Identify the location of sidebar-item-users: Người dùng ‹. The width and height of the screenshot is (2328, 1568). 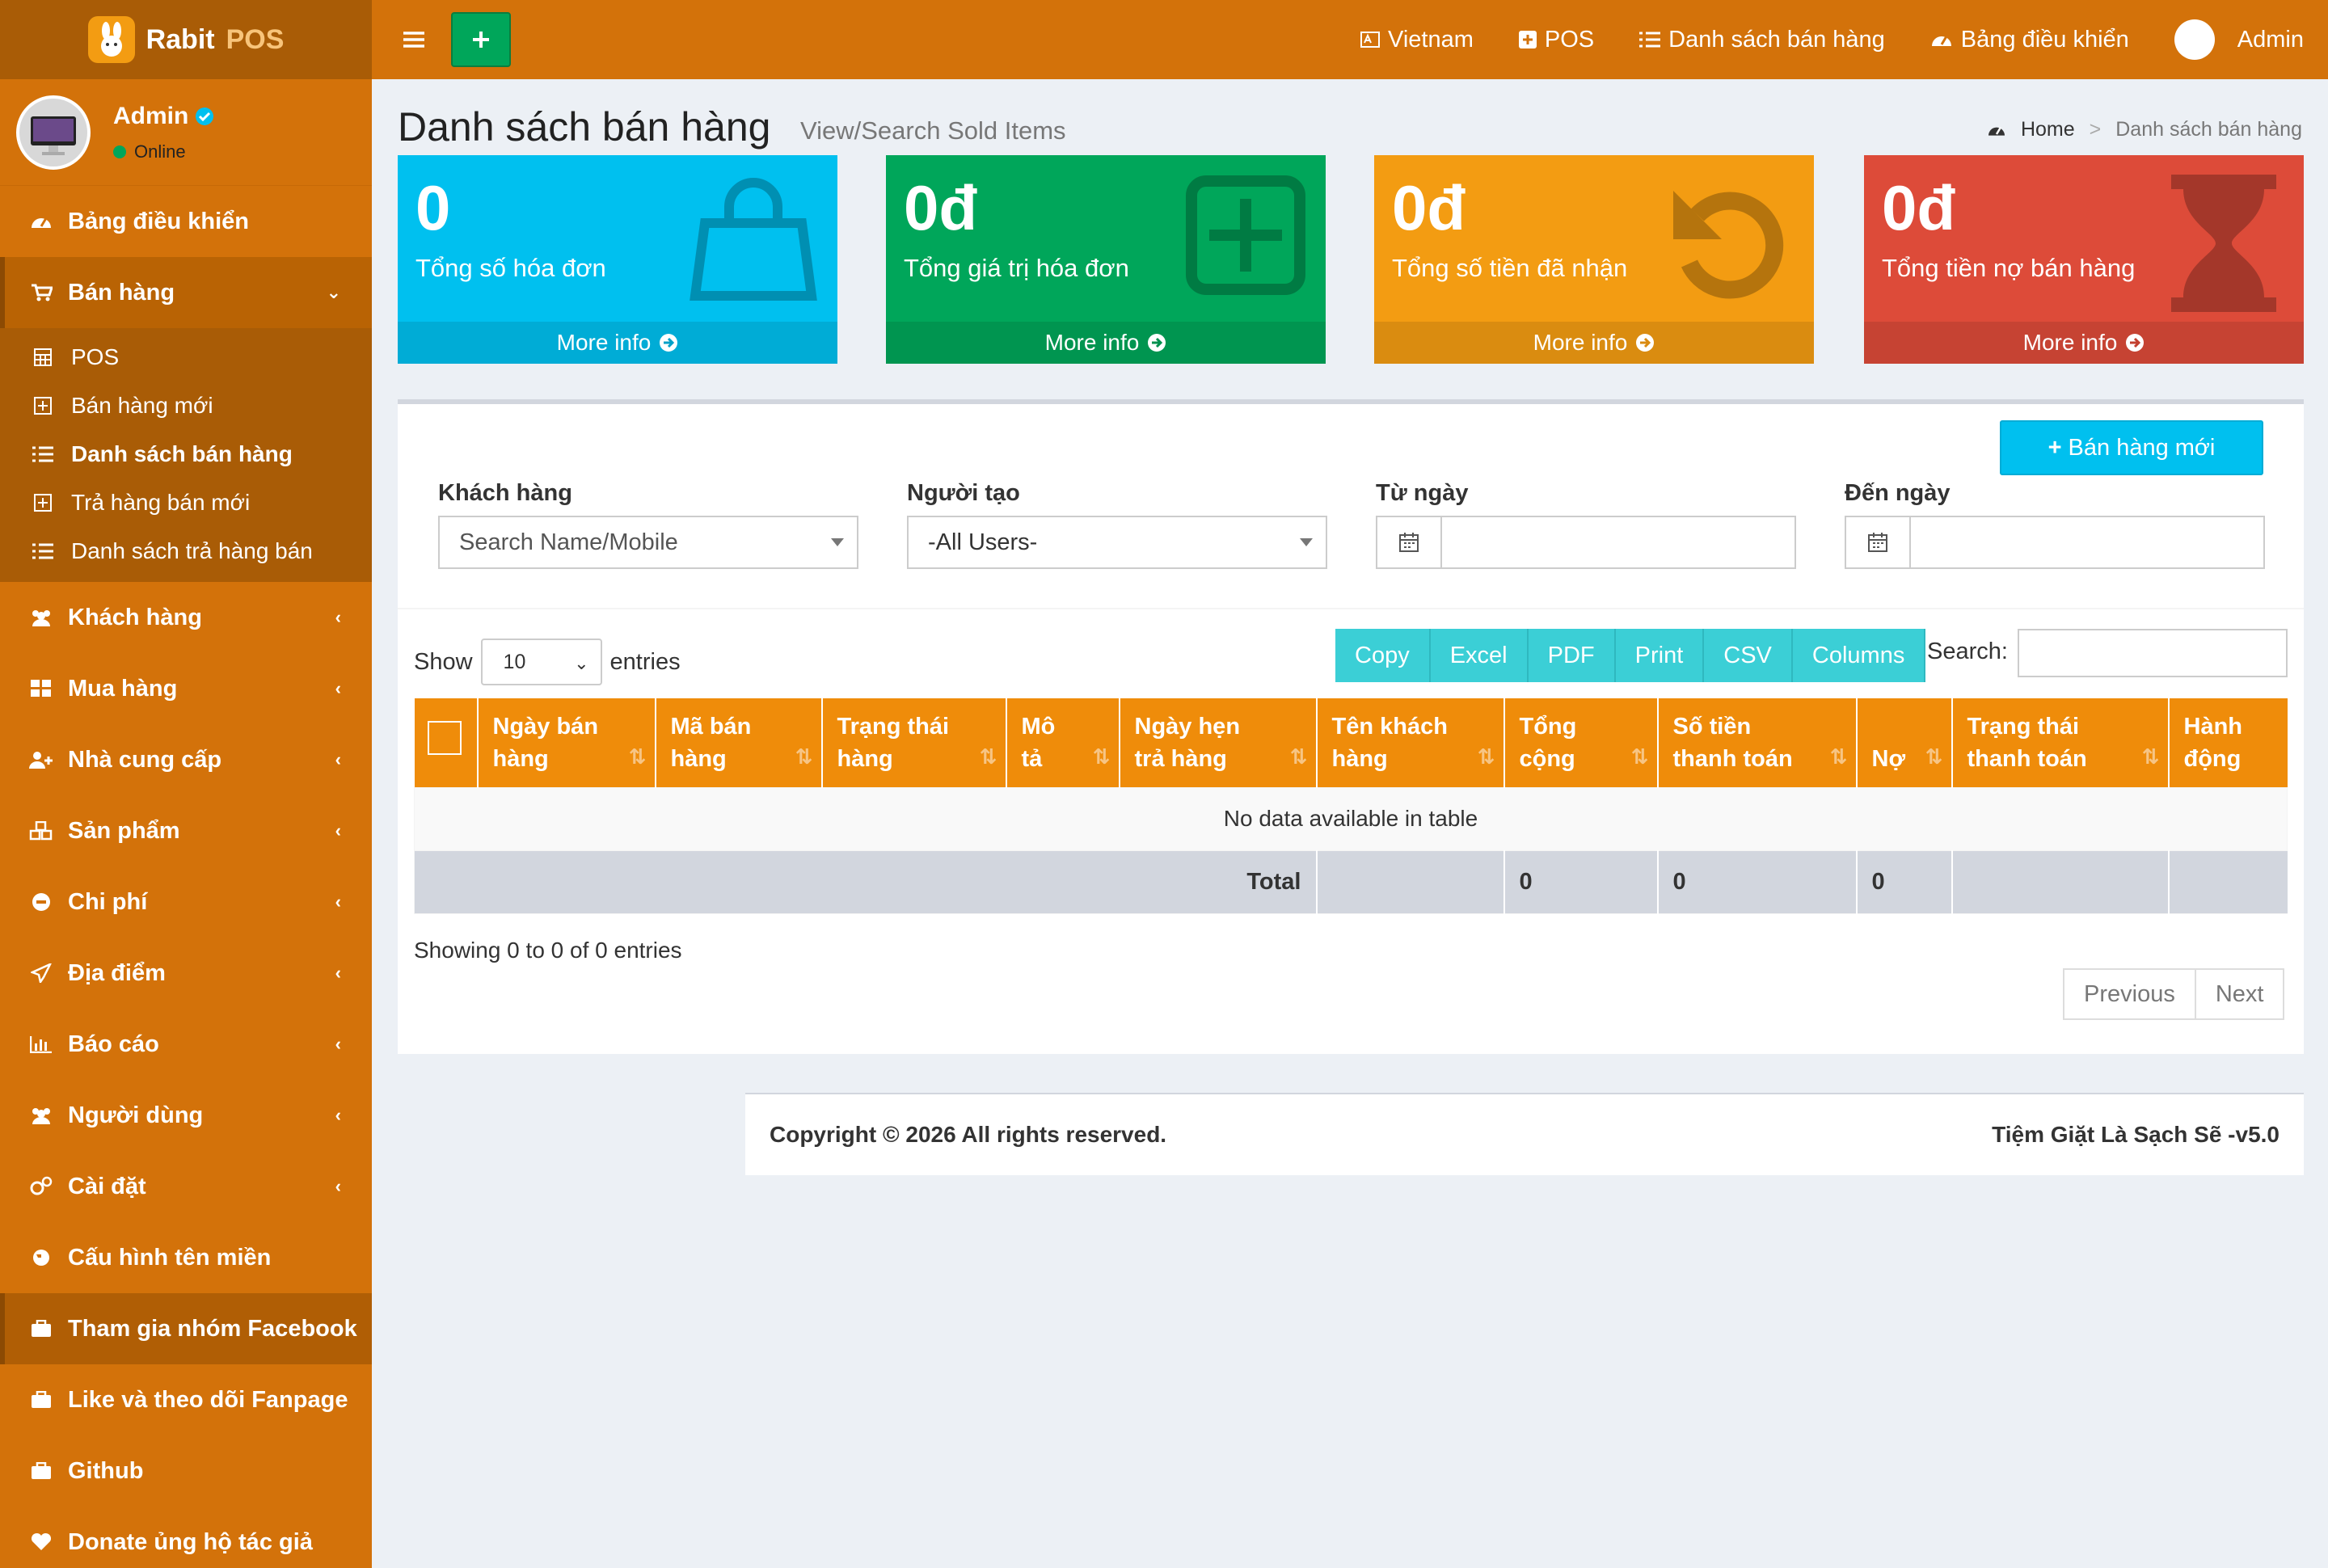
(186, 1115).